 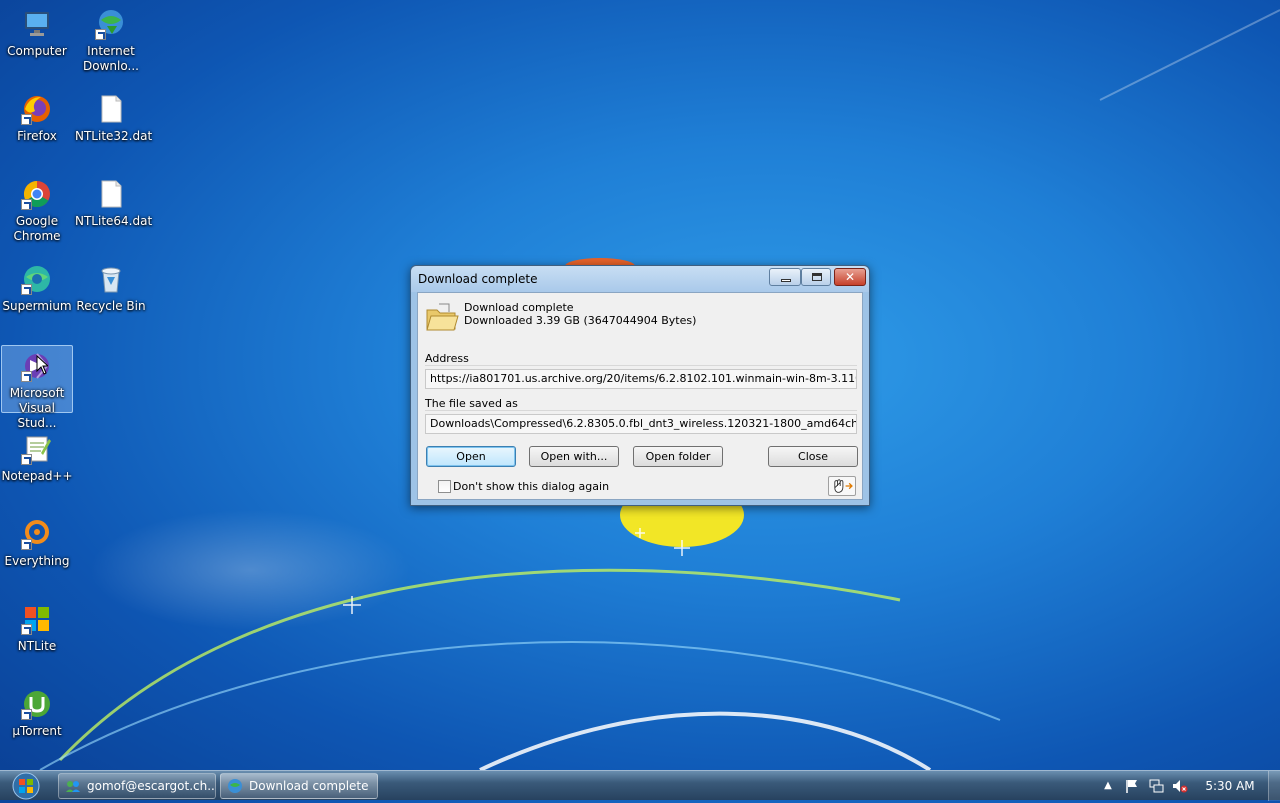 What do you see at coordinates (813, 456) in the screenshot?
I see `close-button: Close` at bounding box center [813, 456].